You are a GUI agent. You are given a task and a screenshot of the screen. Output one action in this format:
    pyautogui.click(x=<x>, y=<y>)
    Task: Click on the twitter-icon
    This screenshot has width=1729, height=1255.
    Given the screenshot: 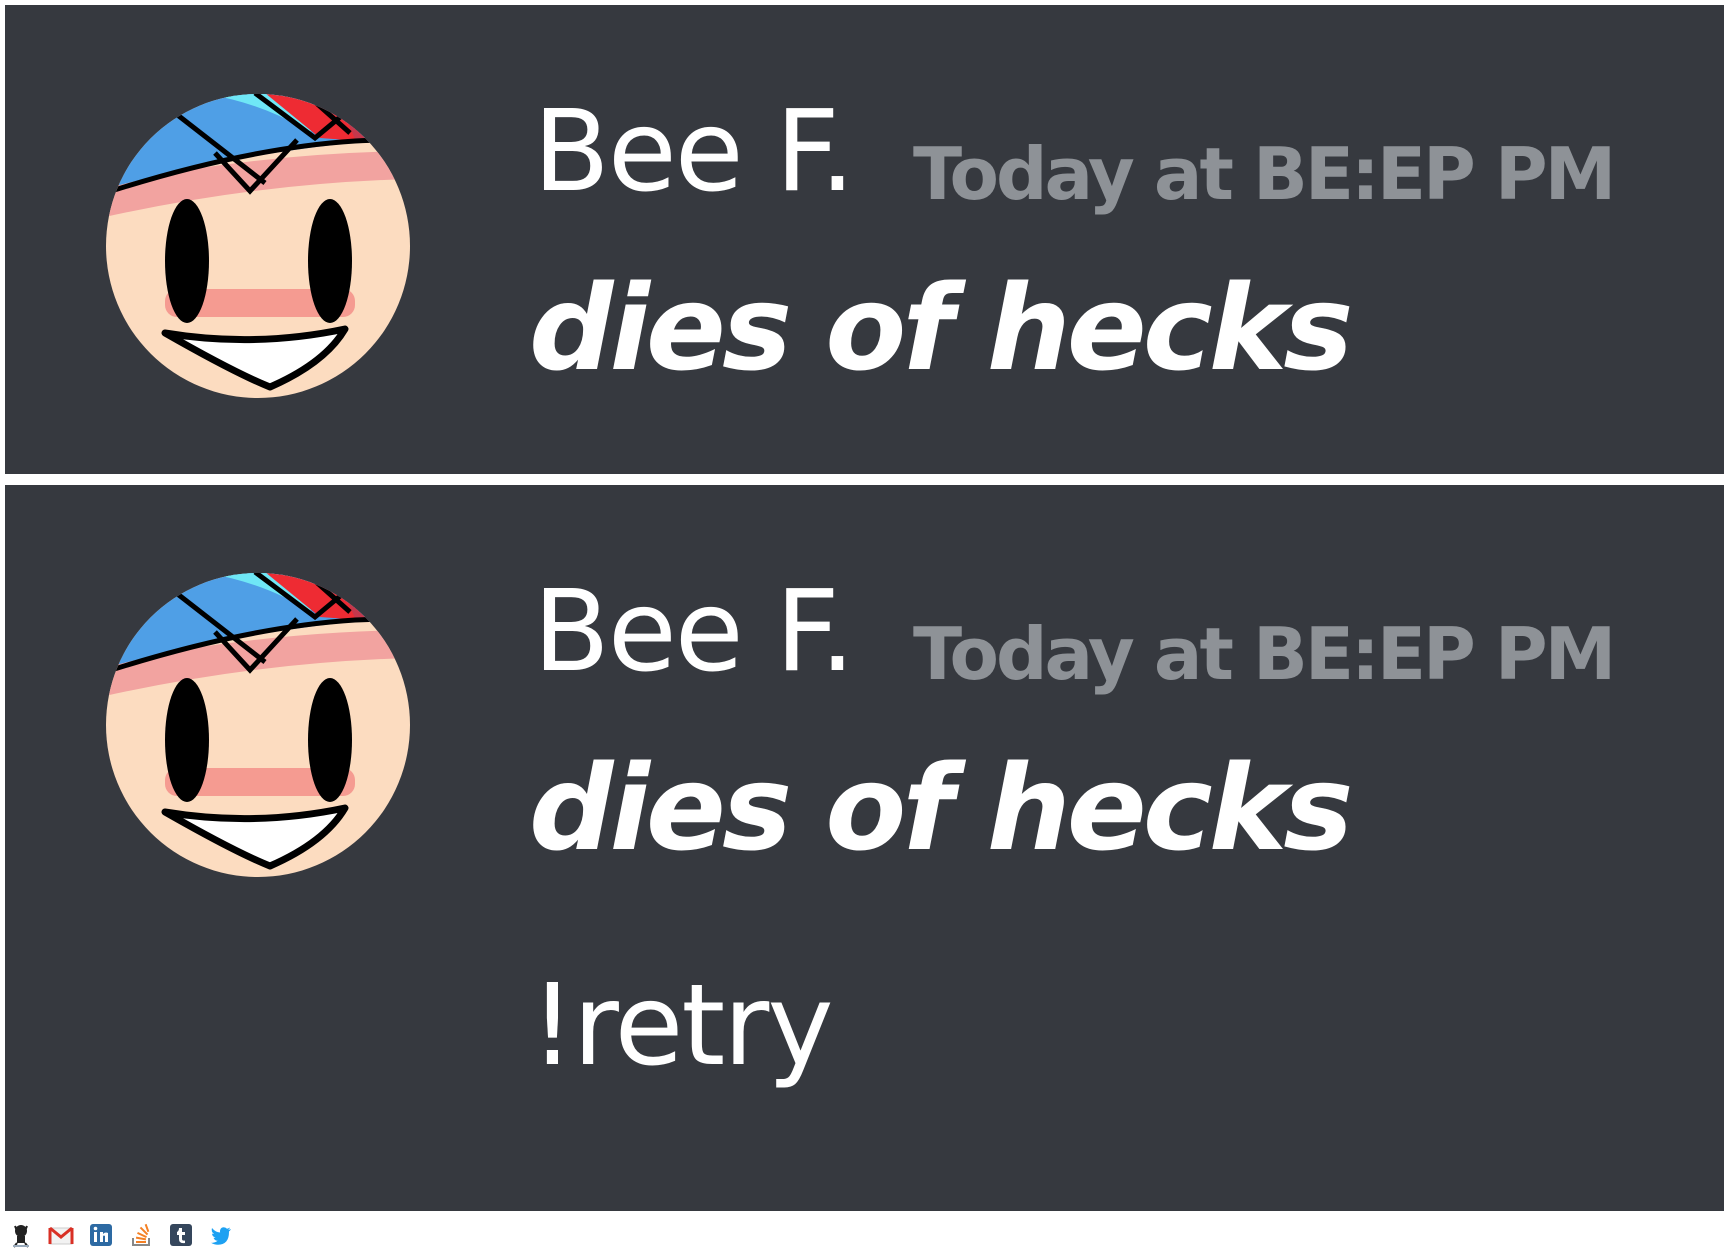 What is the action you would take?
    pyautogui.click(x=221, y=1235)
    